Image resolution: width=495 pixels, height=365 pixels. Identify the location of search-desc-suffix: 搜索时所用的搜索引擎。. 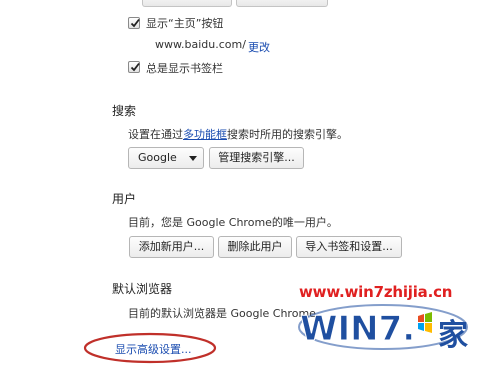
(287, 134).